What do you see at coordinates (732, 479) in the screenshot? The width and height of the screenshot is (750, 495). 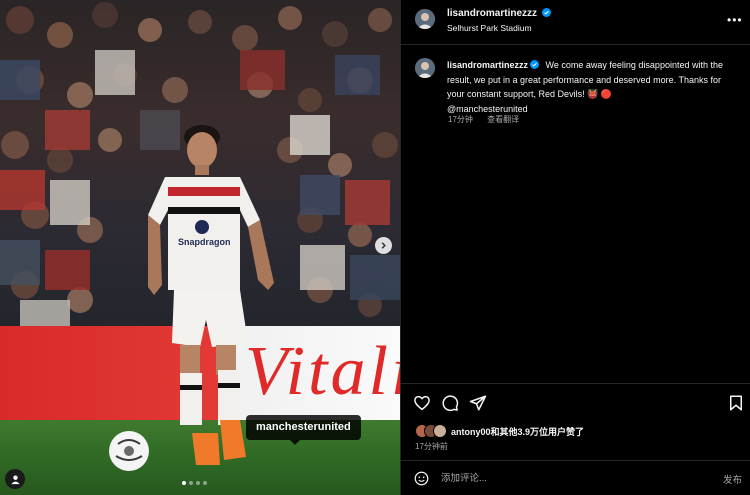 I see `post-comment-button: 发布` at bounding box center [732, 479].